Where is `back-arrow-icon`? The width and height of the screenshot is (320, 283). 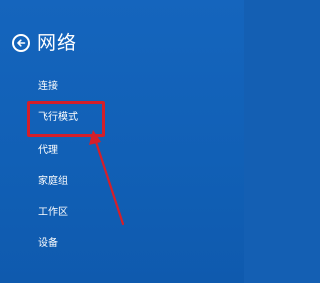 back-arrow-icon is located at coordinates (21, 43).